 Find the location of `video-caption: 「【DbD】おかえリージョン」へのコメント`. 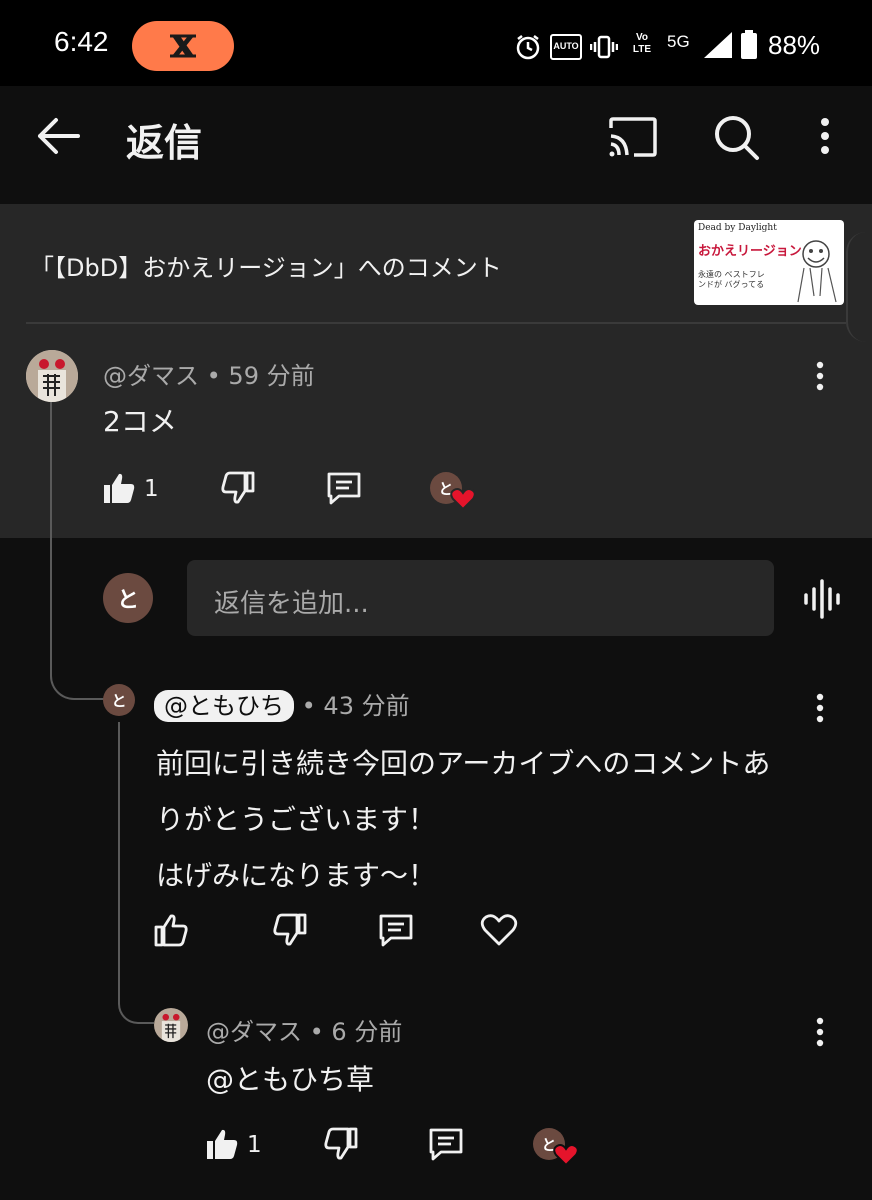

video-caption: 「【DbD】おかえリージョン」へのコメント is located at coordinates (266, 268).